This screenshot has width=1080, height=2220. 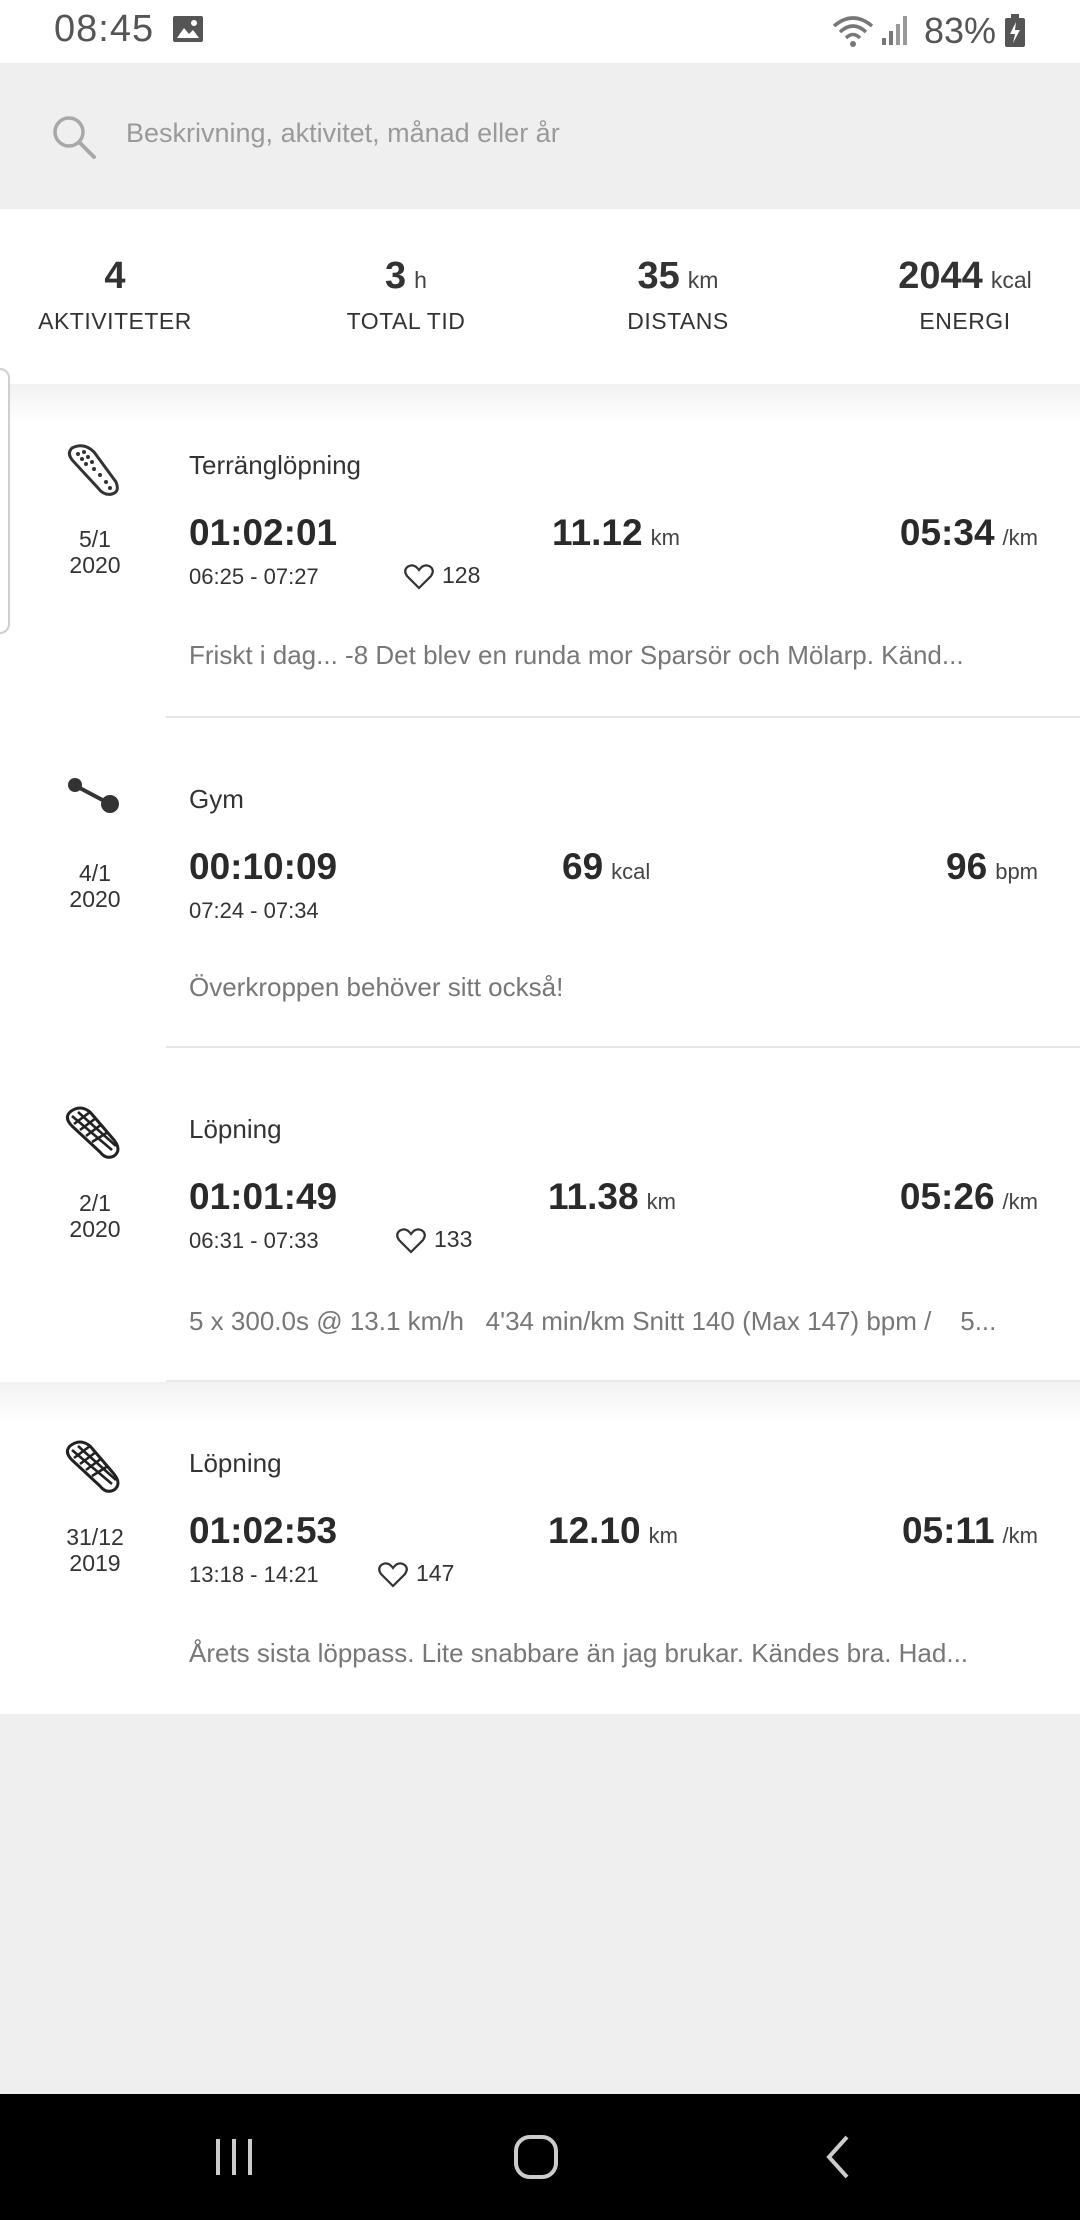 What do you see at coordinates (95, 1563) in the screenshot?
I see `activity-date-year: 2019` at bounding box center [95, 1563].